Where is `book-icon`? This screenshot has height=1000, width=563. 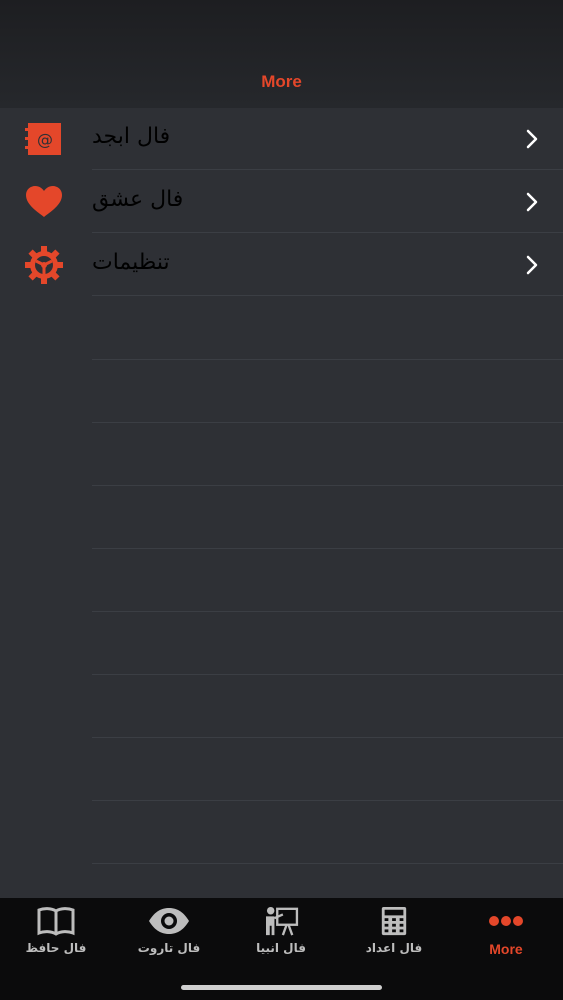
book-icon is located at coordinates (56, 921).